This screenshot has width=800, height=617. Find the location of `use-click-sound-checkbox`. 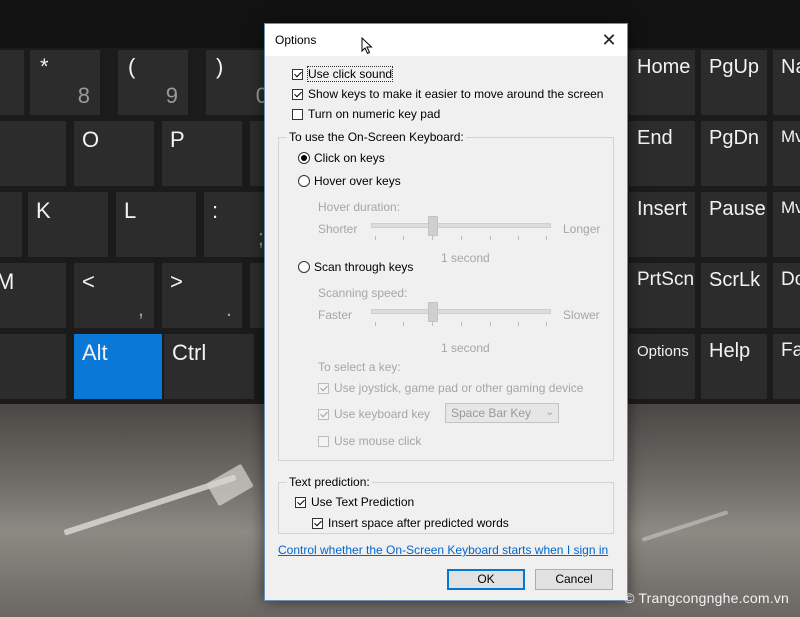

use-click-sound-checkbox is located at coordinates (297, 74).